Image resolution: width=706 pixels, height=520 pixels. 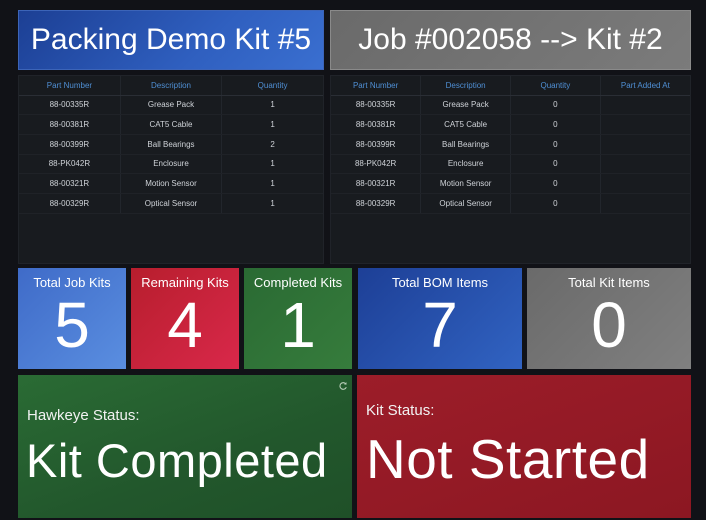 I want to click on total-kit-items-label: Total Kit Items, so click(x=609, y=282).